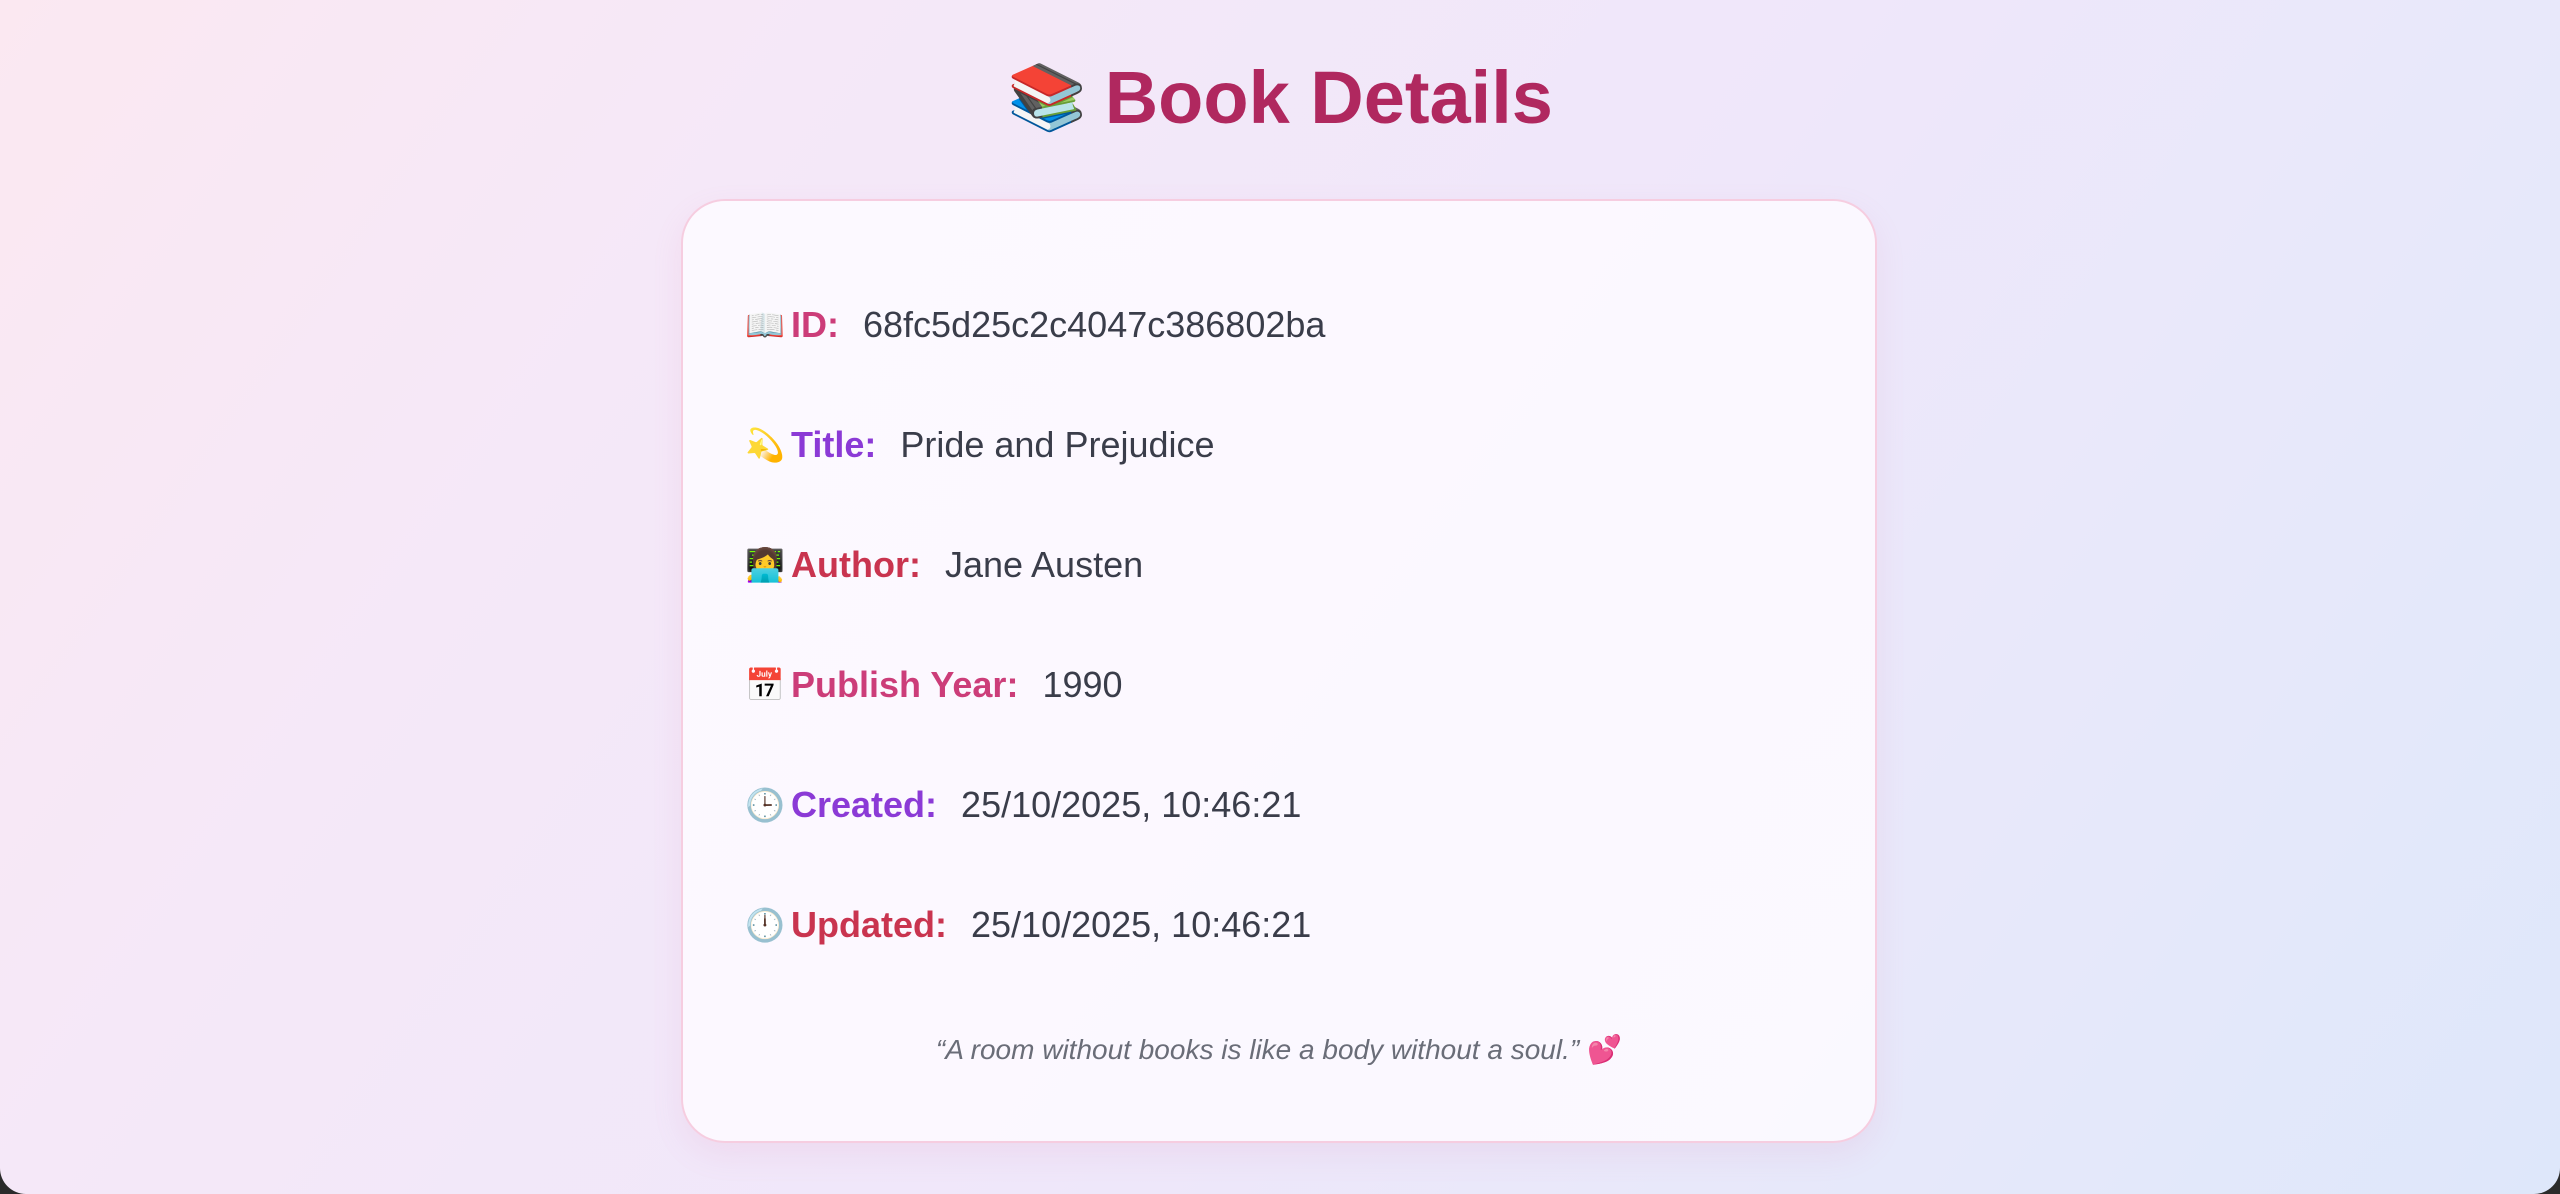 The width and height of the screenshot is (2560, 1194). Describe the element at coordinates (765, 565) in the screenshot. I see `author-person-icon: 👩‍💻` at that location.